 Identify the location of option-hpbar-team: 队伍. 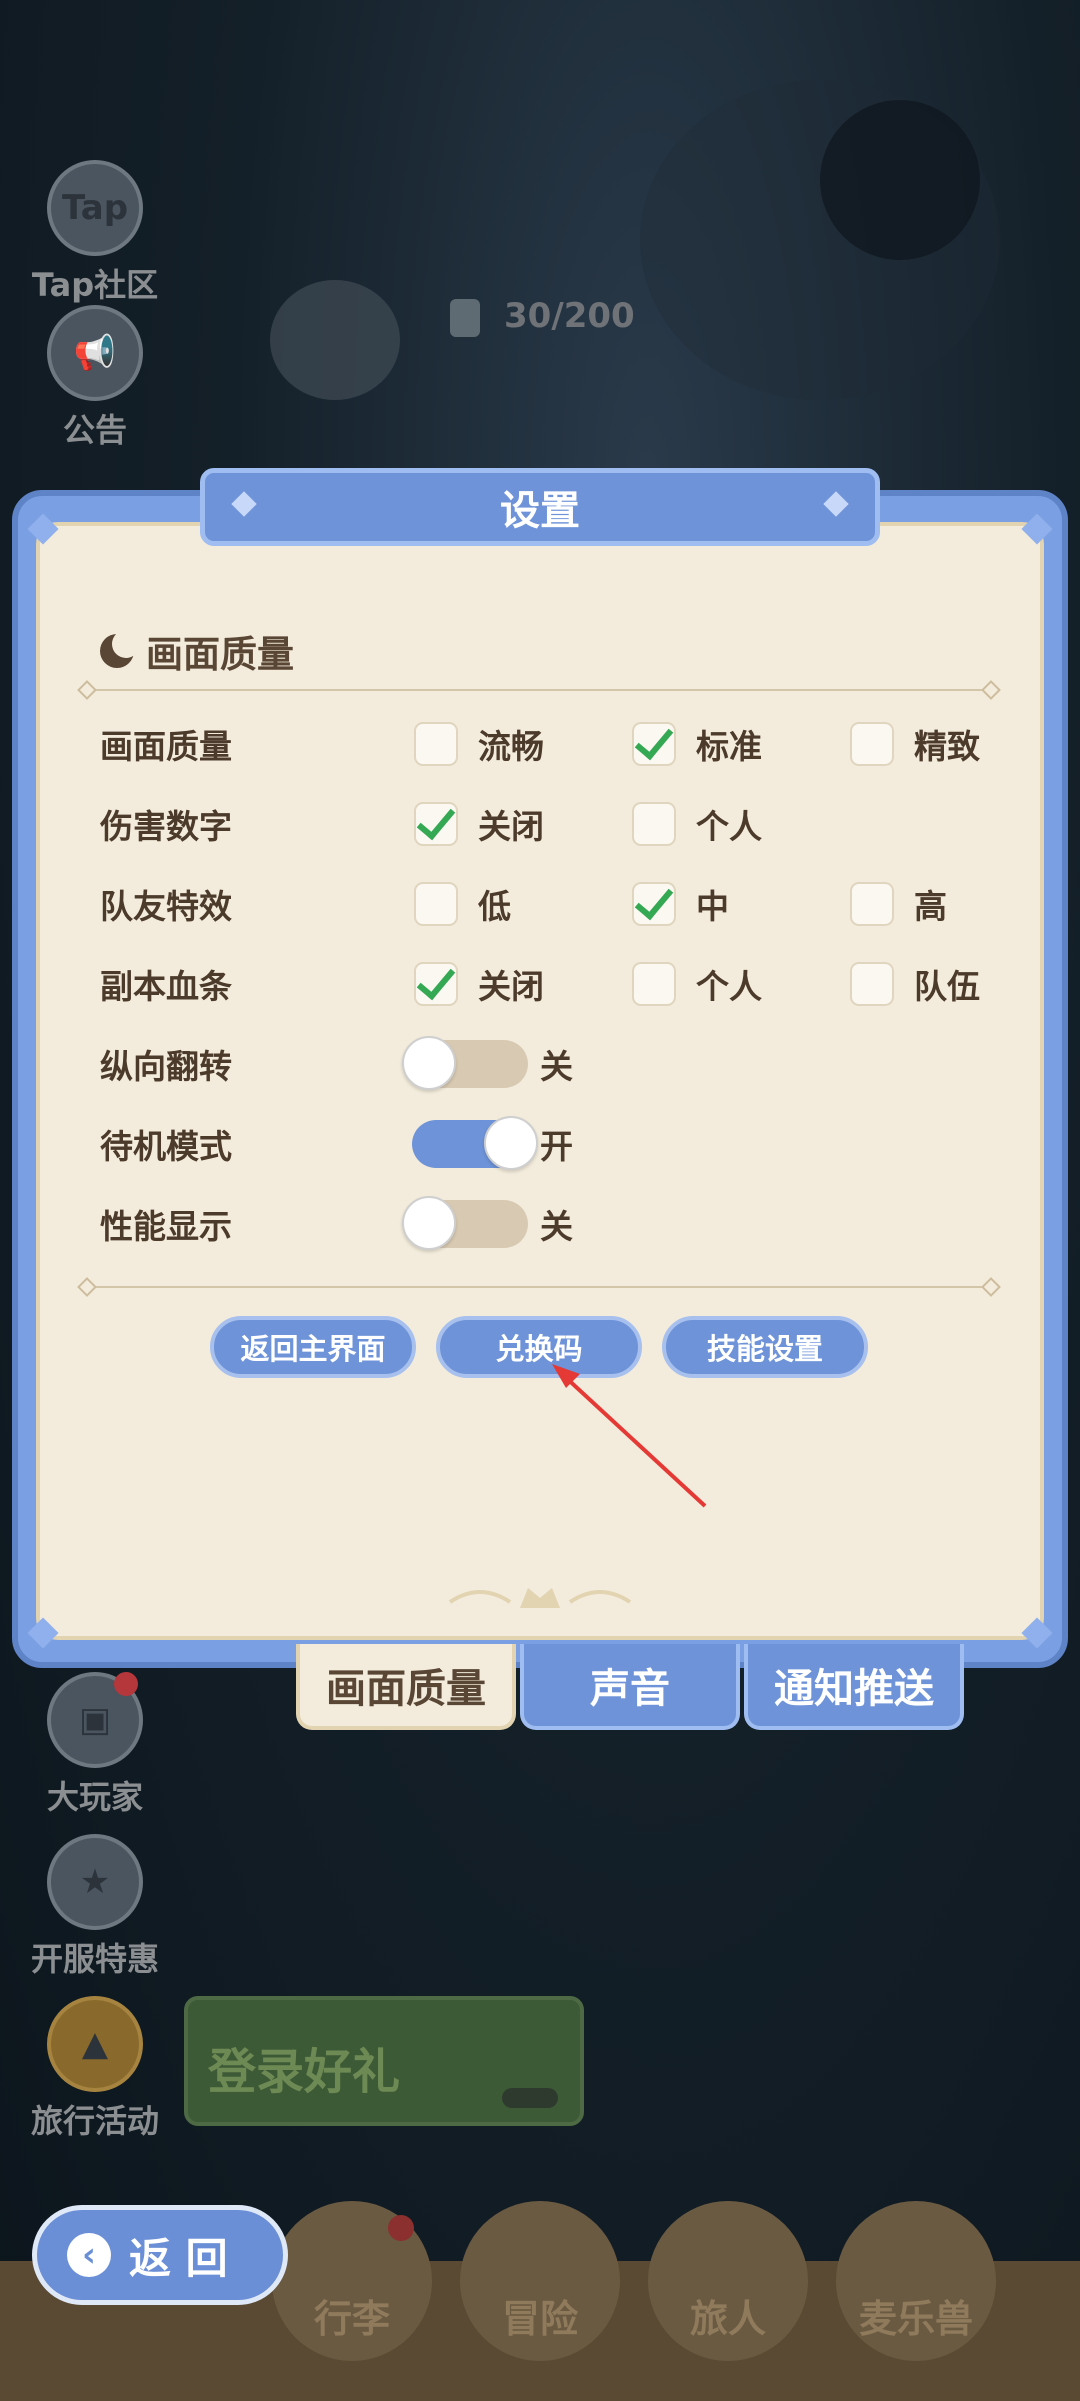
(915, 984).